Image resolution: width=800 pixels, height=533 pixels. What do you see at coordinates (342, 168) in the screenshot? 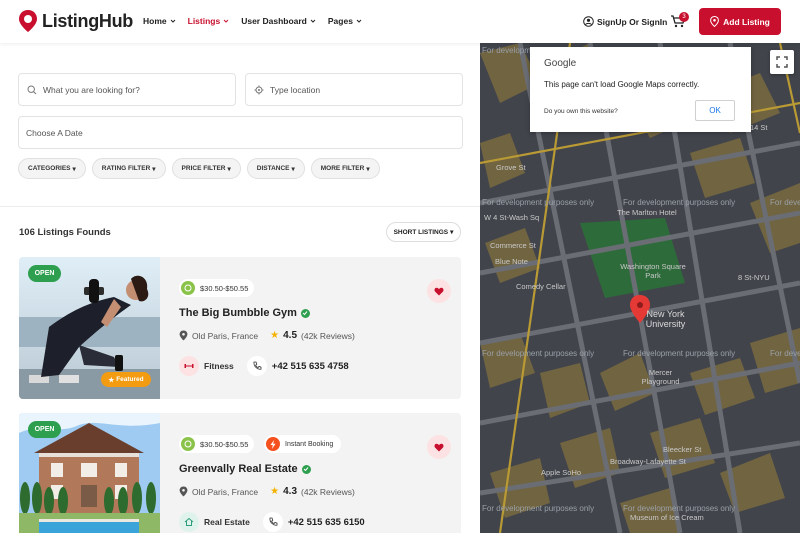
I see `filter-label: MORE FILTER` at bounding box center [342, 168].